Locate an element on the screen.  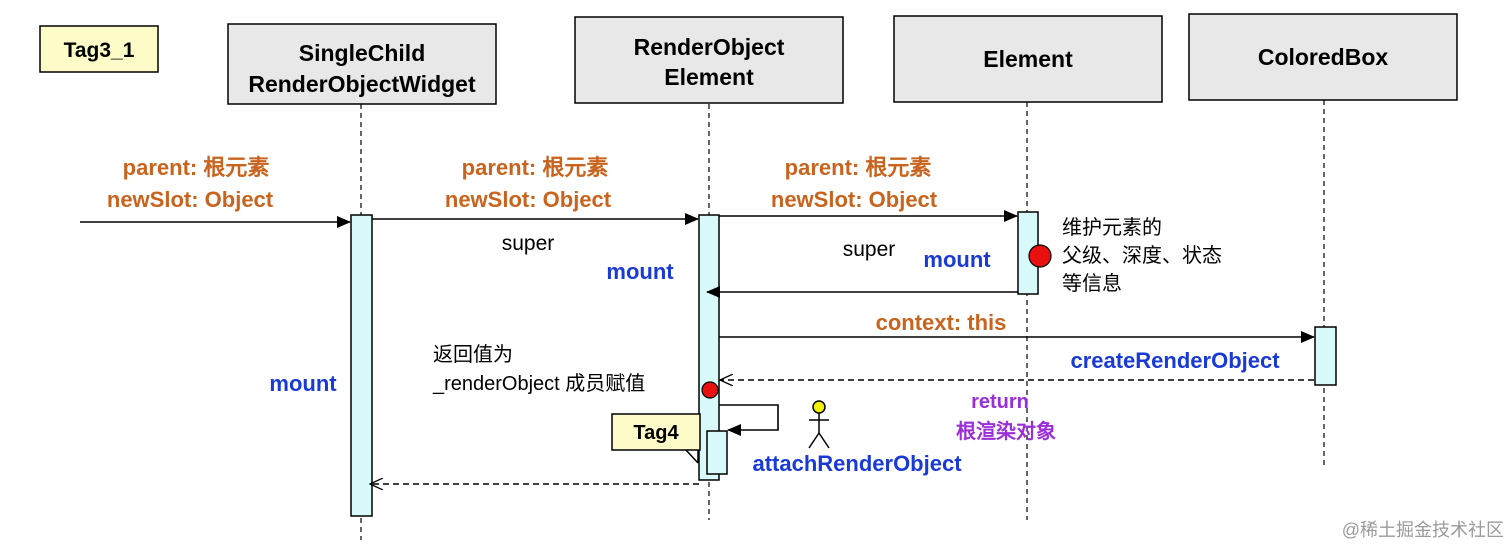
participant-element: Element is located at coordinates (1028, 59).